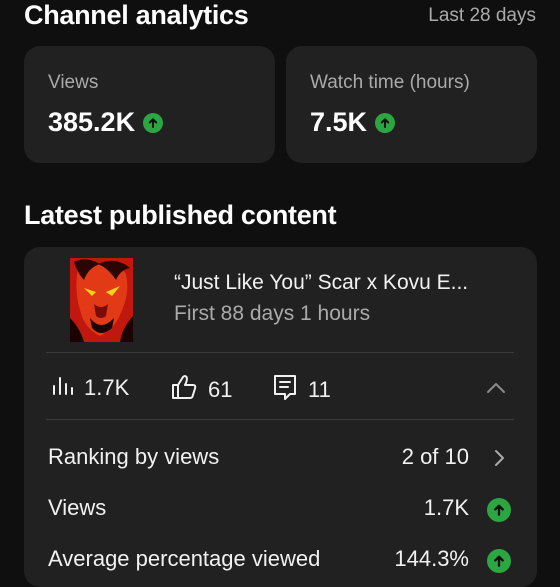 Image resolution: width=560 pixels, height=587 pixels. I want to click on watch-time-value: 7.5K, so click(353, 122).